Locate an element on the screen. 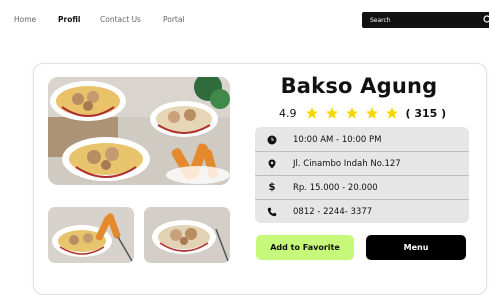 This screenshot has width=489, height=295. rating-row: 4.9 ( 315 ) is located at coordinates (362, 113).